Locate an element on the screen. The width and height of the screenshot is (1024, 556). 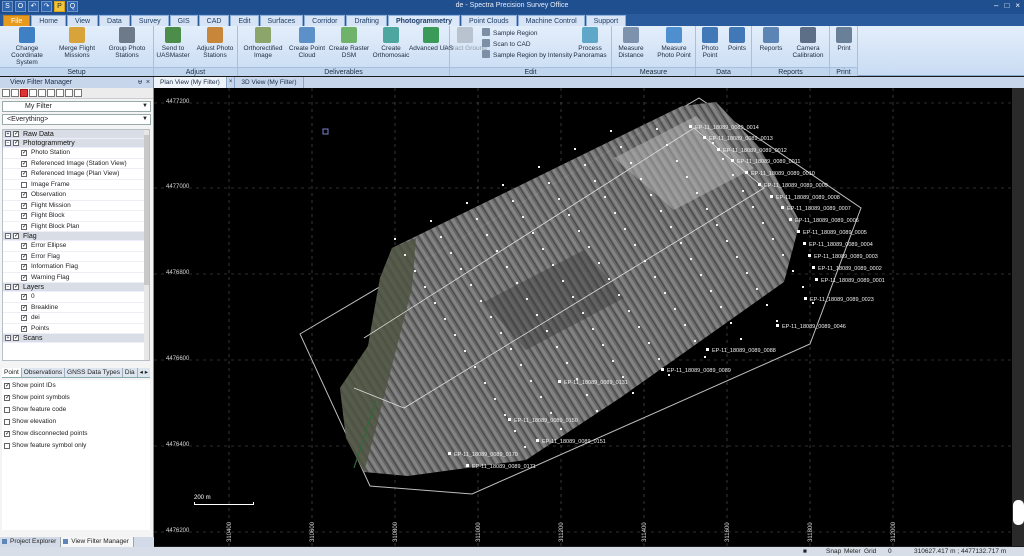
expand-icon is located at coordinates (69, 93).